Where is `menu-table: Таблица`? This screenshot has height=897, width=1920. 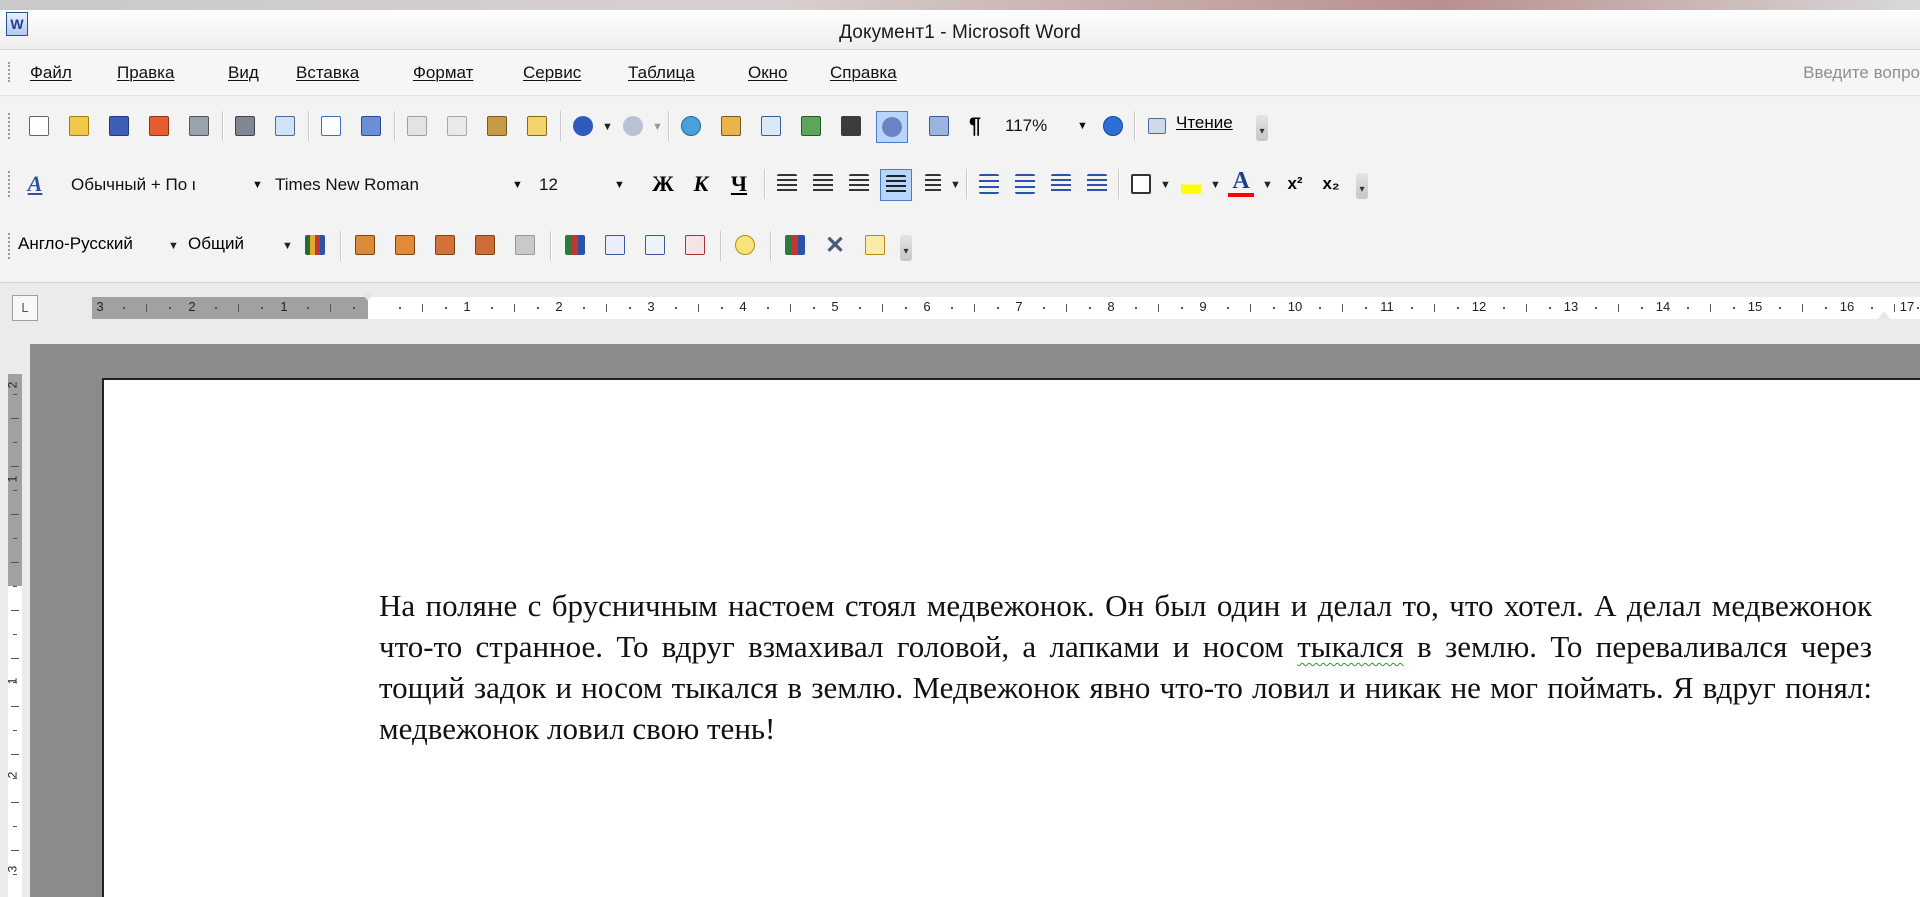
menu-table: Таблица is located at coordinates (661, 73).